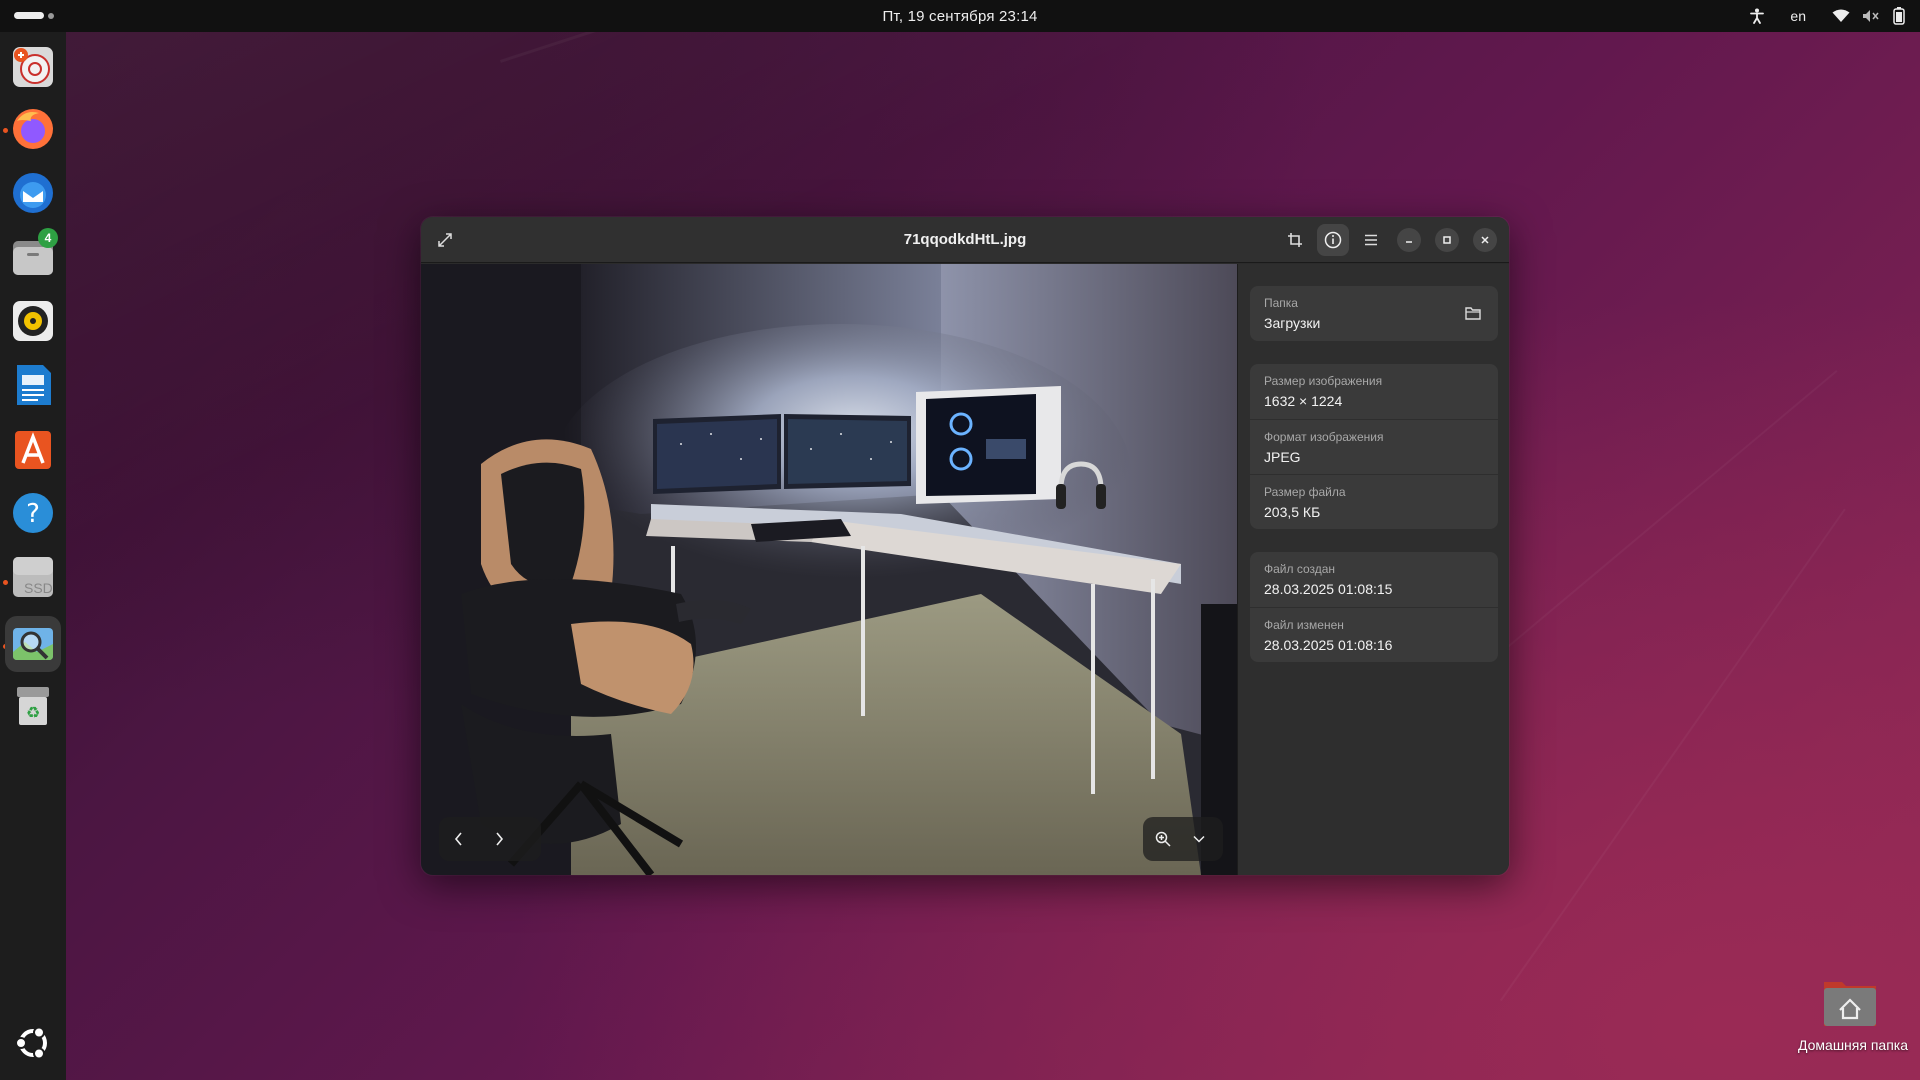 This screenshot has height=1080, width=1920. I want to click on close-button, so click(1485, 240).